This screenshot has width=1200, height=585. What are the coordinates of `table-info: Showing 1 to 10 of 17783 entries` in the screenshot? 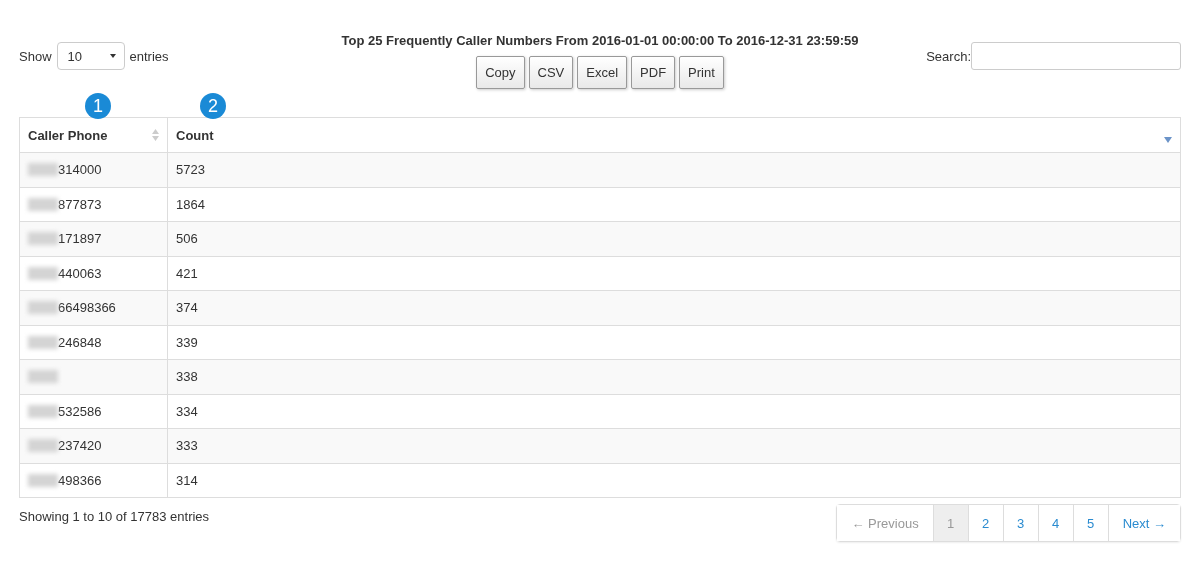 It's located at (114, 516).